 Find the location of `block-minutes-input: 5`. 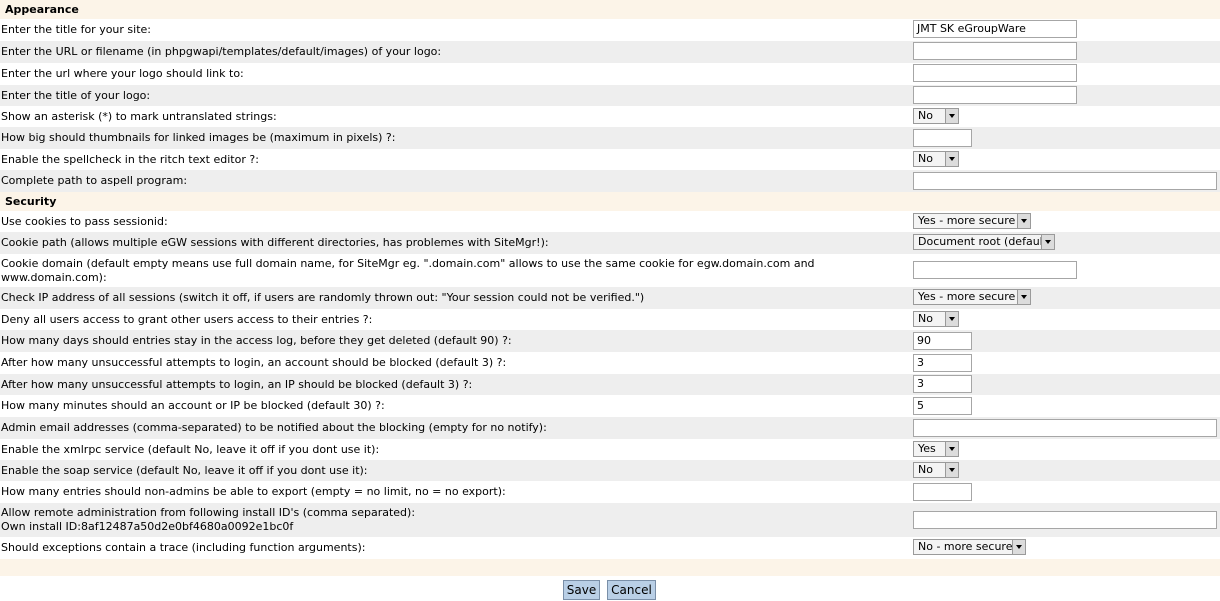

block-minutes-input: 5 is located at coordinates (942, 406).